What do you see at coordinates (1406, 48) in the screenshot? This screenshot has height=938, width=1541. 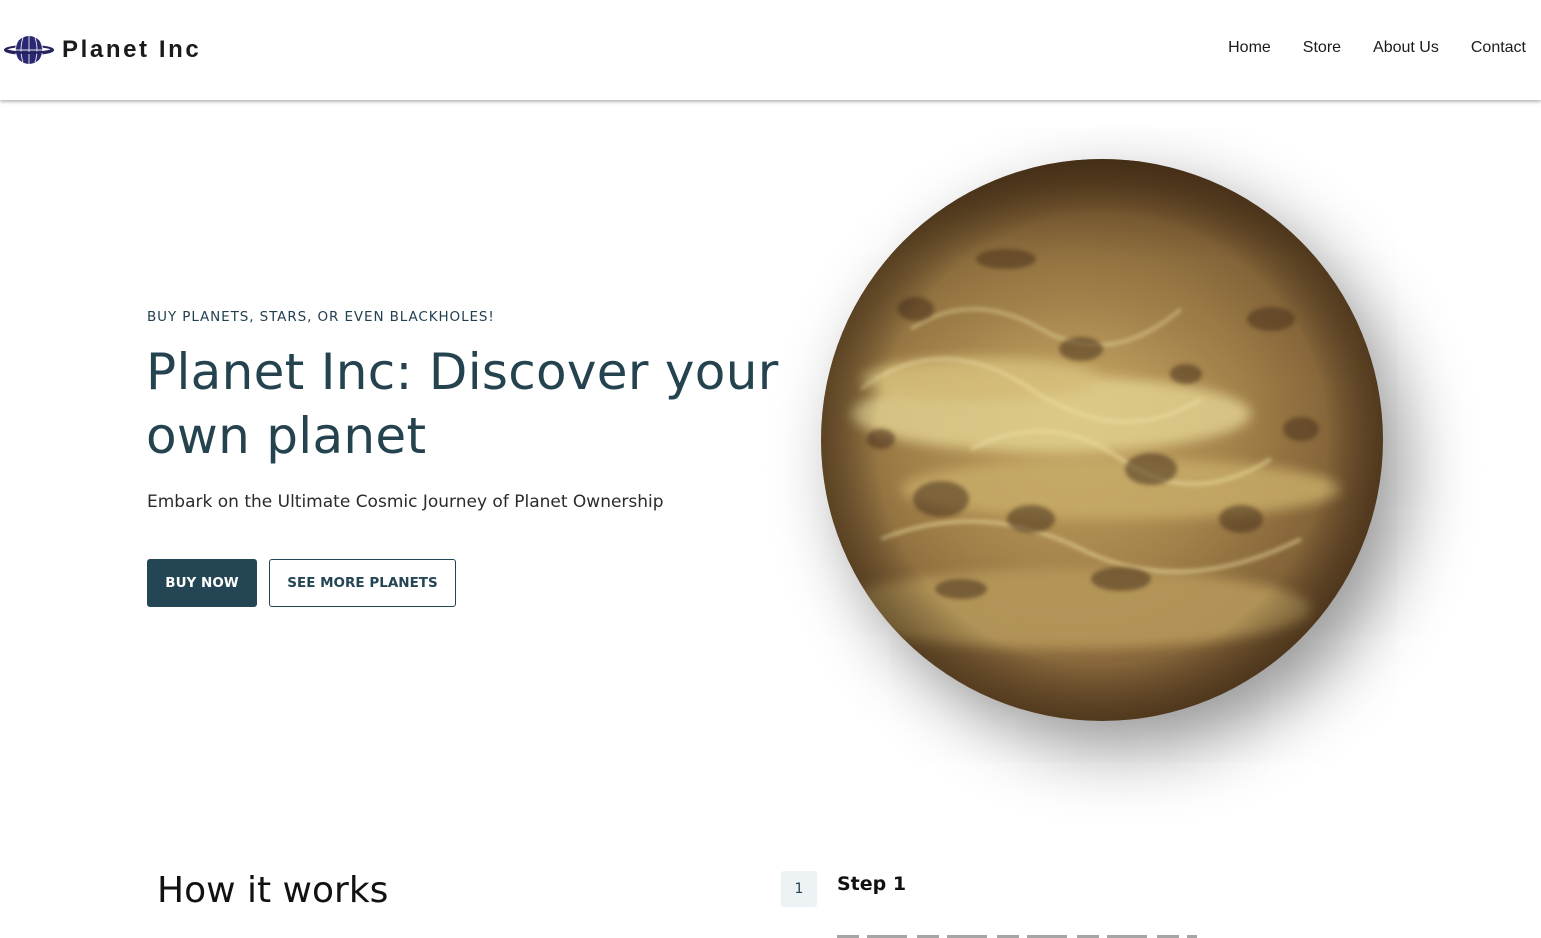 I see `nav-about-us: About Us` at bounding box center [1406, 48].